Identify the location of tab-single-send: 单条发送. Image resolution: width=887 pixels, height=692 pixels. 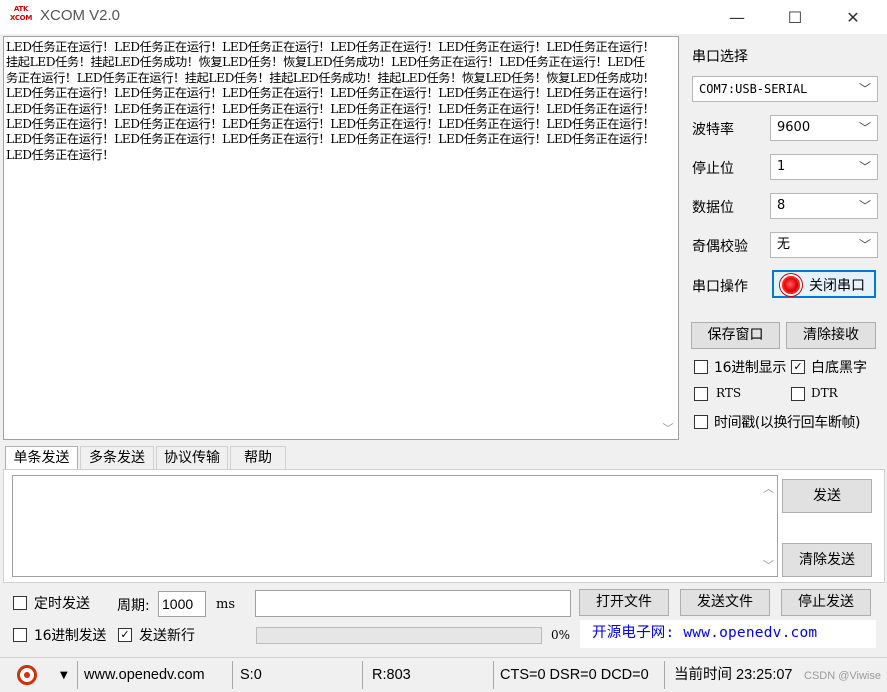
(41, 458).